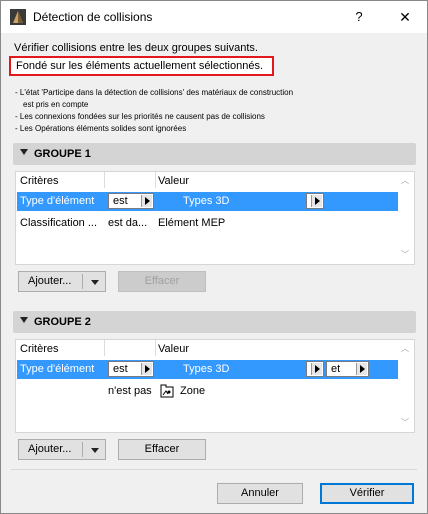 This screenshot has height=514, width=428. Describe the element at coordinates (214, 17) in the screenshot. I see `title-bar: Détection de collisions ? ✕` at that location.